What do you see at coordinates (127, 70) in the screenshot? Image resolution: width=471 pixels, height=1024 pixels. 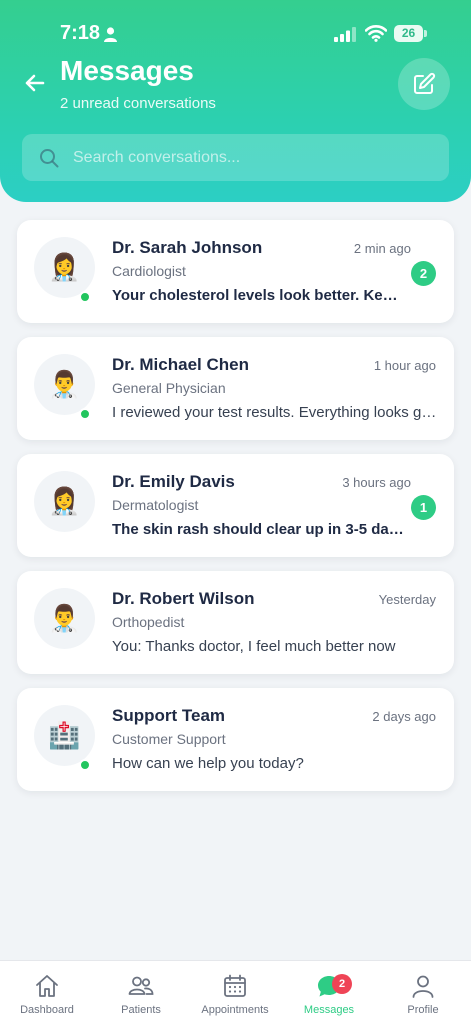 I see `page-title: Messages` at bounding box center [127, 70].